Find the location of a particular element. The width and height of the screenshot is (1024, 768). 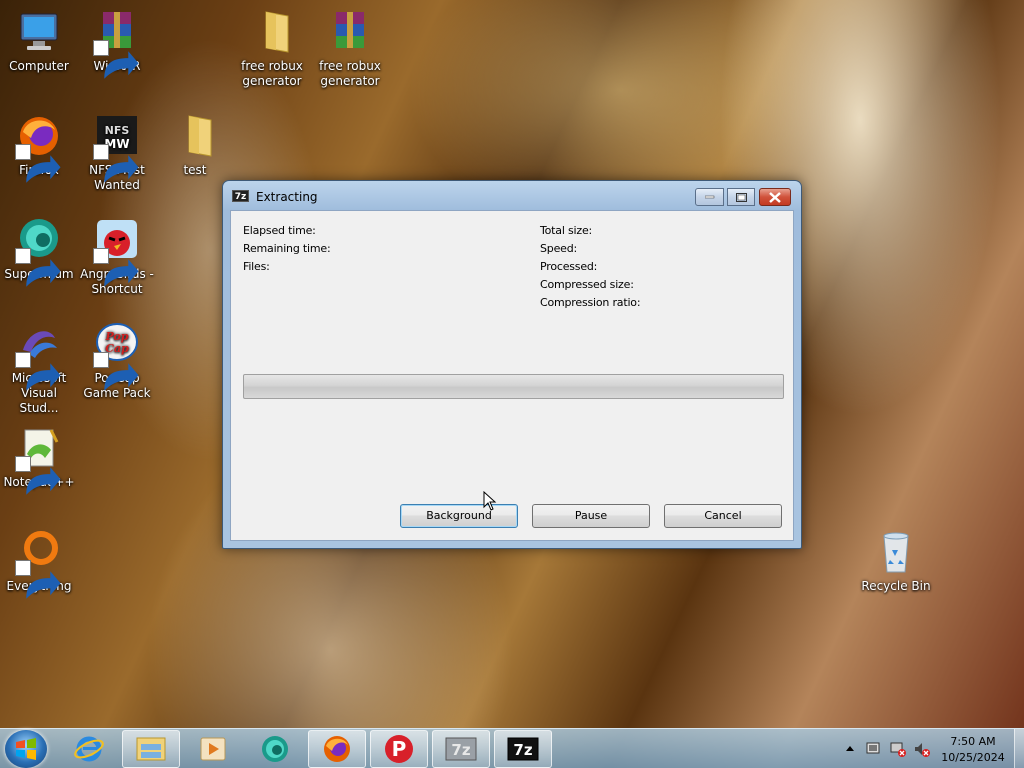

psiphon-icon: P is located at coordinates (399, 749).